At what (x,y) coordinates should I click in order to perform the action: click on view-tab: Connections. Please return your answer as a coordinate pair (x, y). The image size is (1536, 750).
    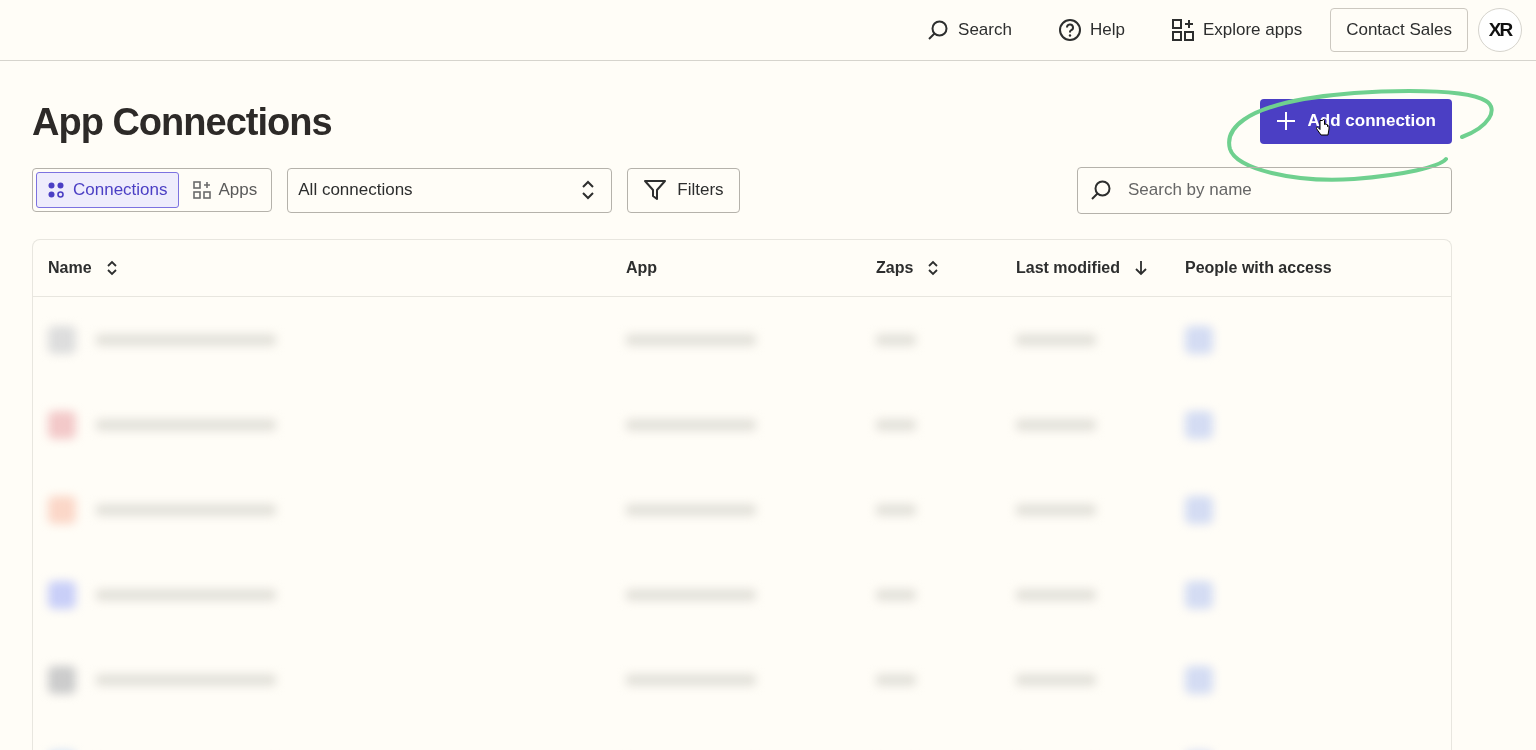
    Looking at the image, I should click on (107, 190).